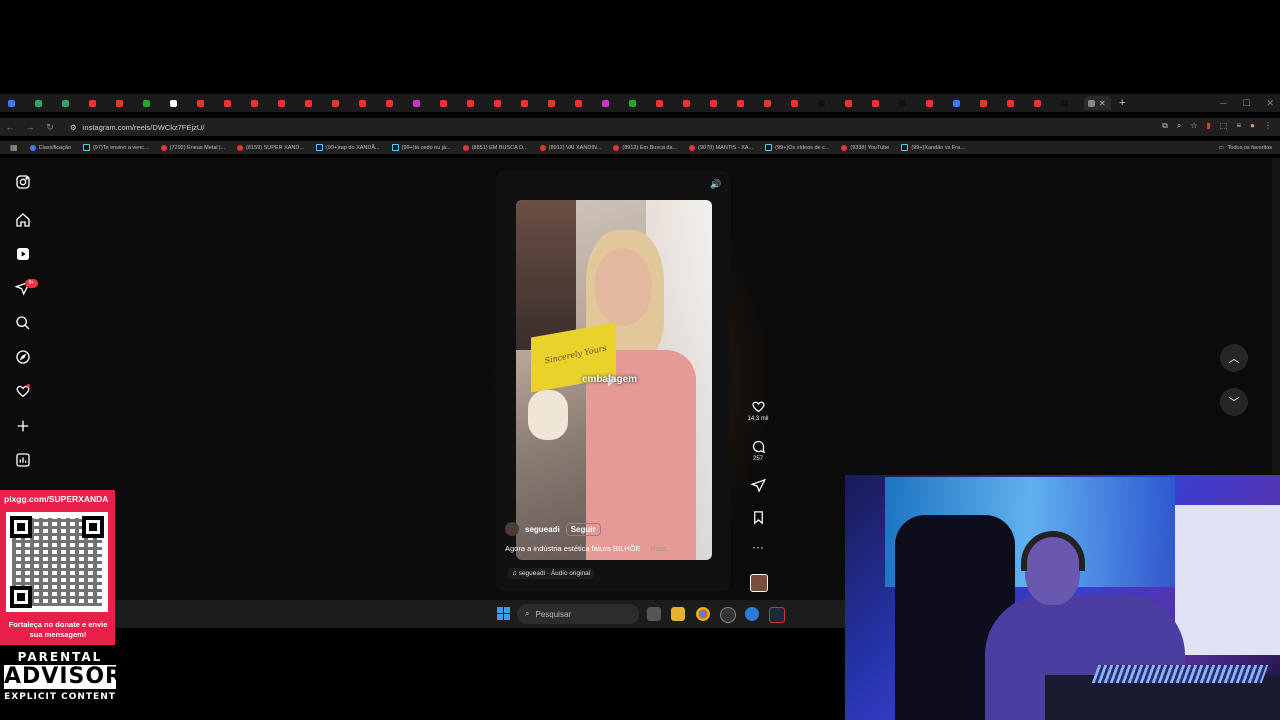 The image size is (1280, 720). What do you see at coordinates (1209, 126) in the screenshot?
I see `extension-icon: ▮` at bounding box center [1209, 126].